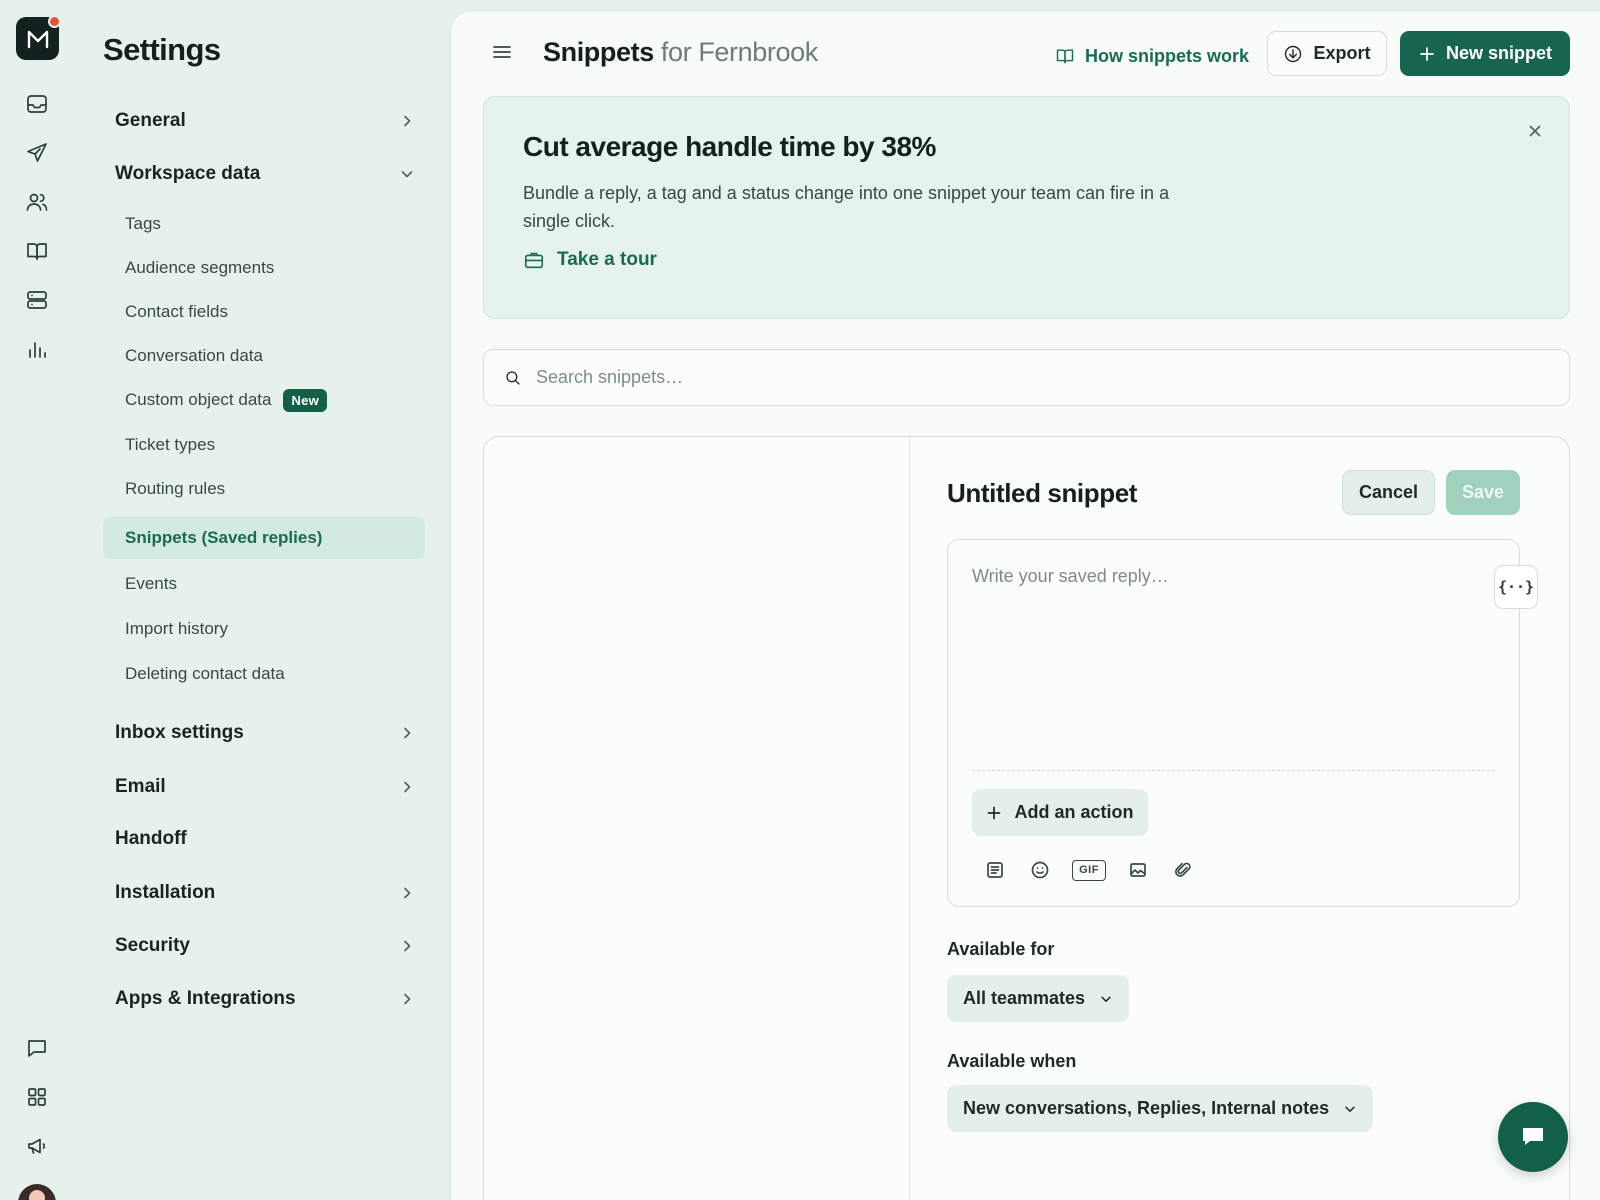  I want to click on divider, so click(1233, 770).